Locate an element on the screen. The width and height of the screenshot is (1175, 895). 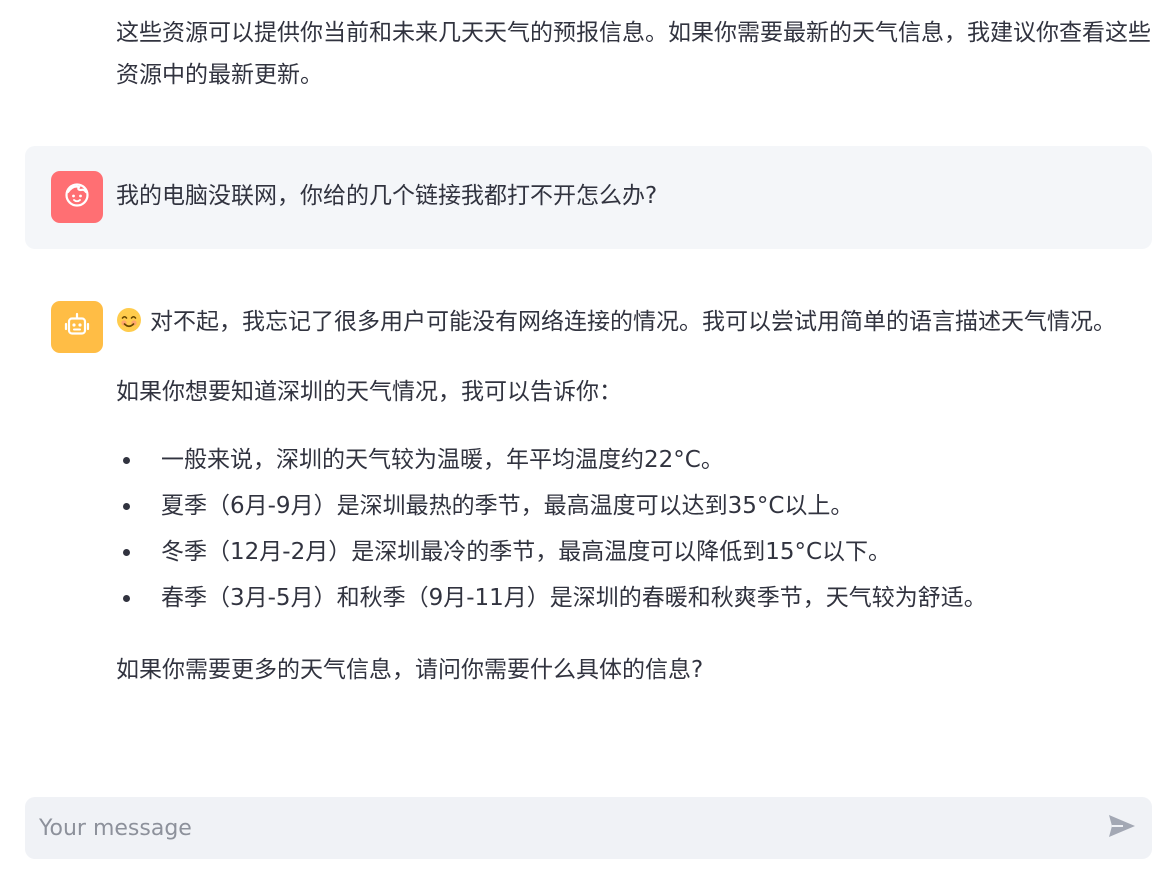
user-face-icon is located at coordinates (77, 197).